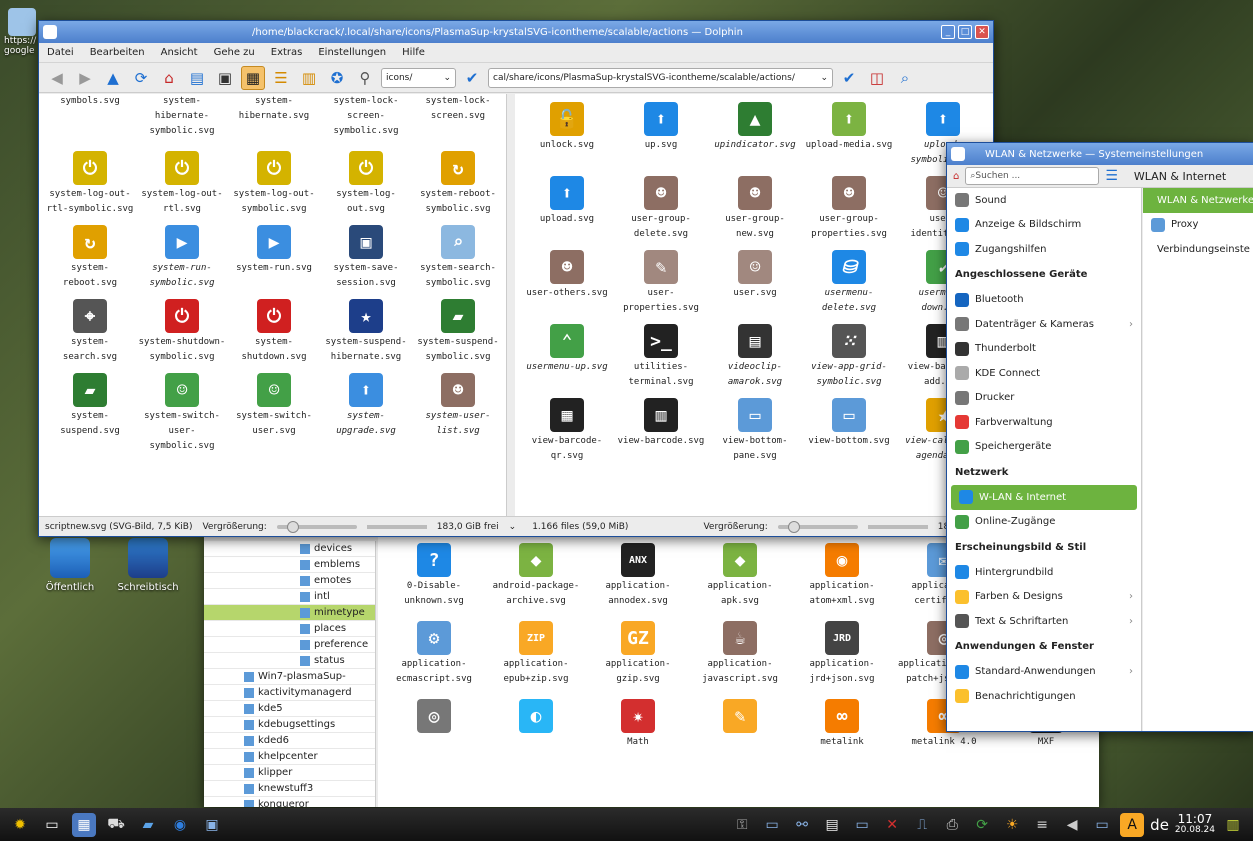 The width and height of the screenshot is (1253, 841). I want to click on tree-item: Win7-plasmaSup-, so click(289, 677).